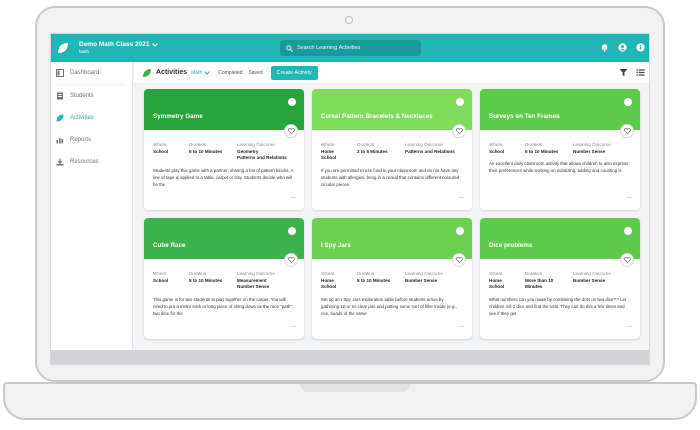 This screenshot has height=430, width=700. What do you see at coordinates (640, 72) in the screenshot?
I see `list-view-icon` at bounding box center [640, 72].